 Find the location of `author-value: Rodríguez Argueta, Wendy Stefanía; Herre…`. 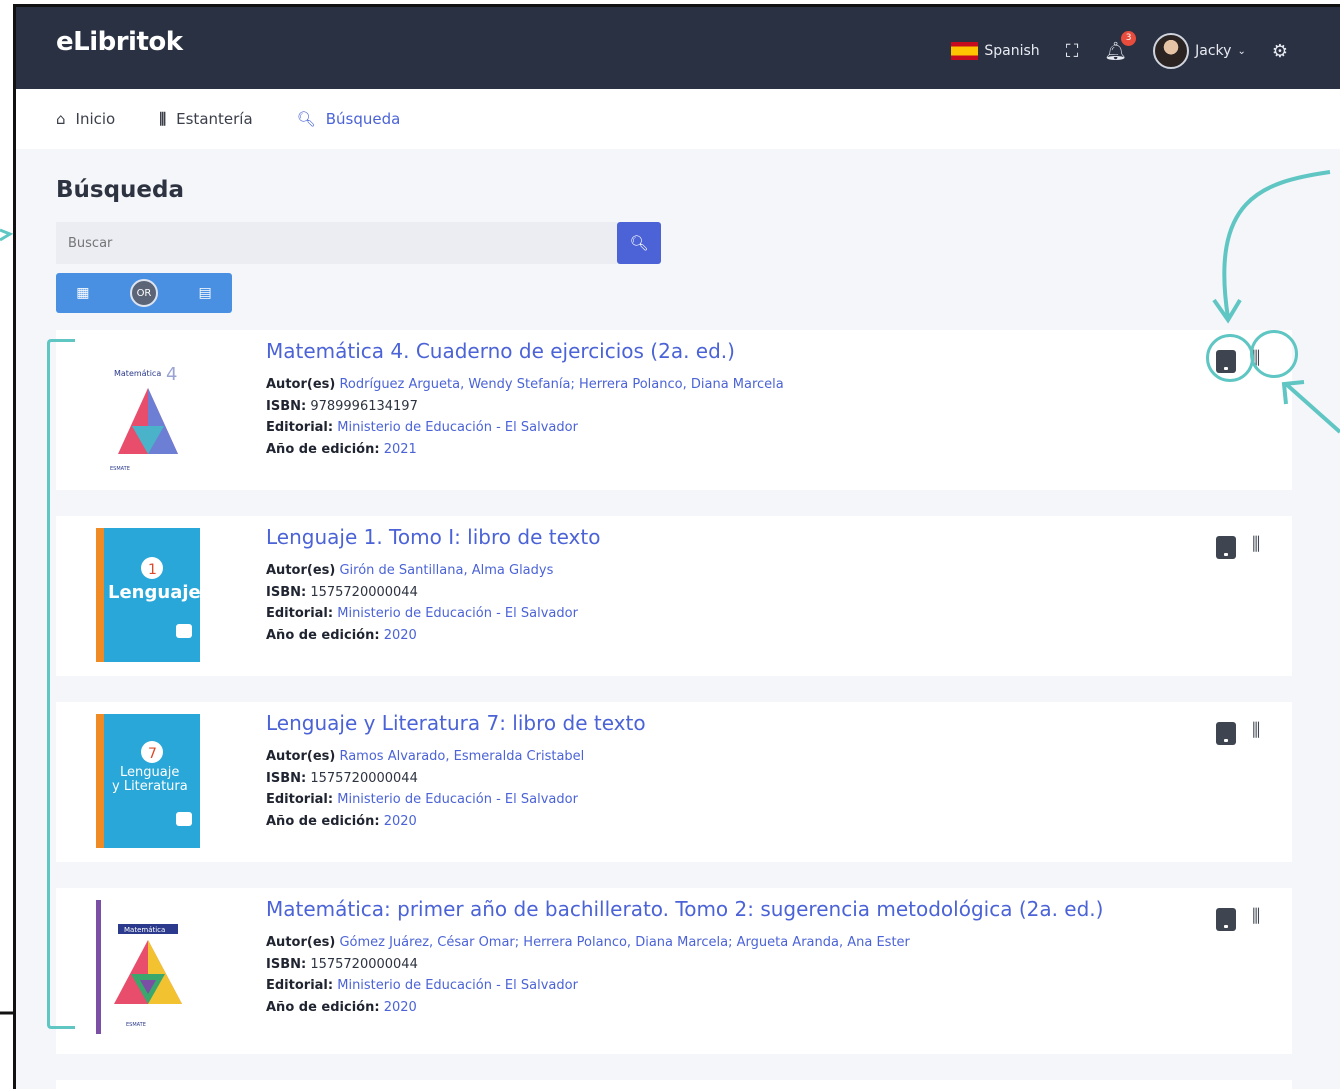

author-value: Rodríguez Argueta, Wendy Stefanía; Herre… is located at coordinates (561, 384).